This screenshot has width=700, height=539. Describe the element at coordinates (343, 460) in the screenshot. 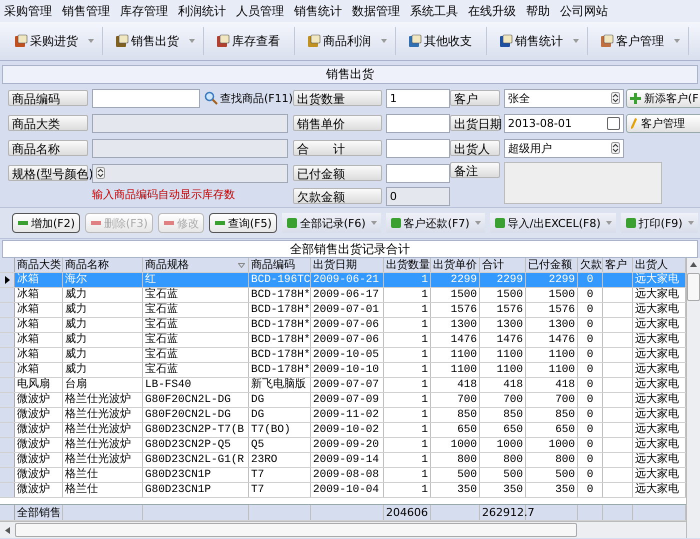

I see `table-row: 微波炉 格兰仕光波炉 G80D23CN2L-G1(R 23RO 2009-09-14 1 800 800 800 0 远大家电` at that location.